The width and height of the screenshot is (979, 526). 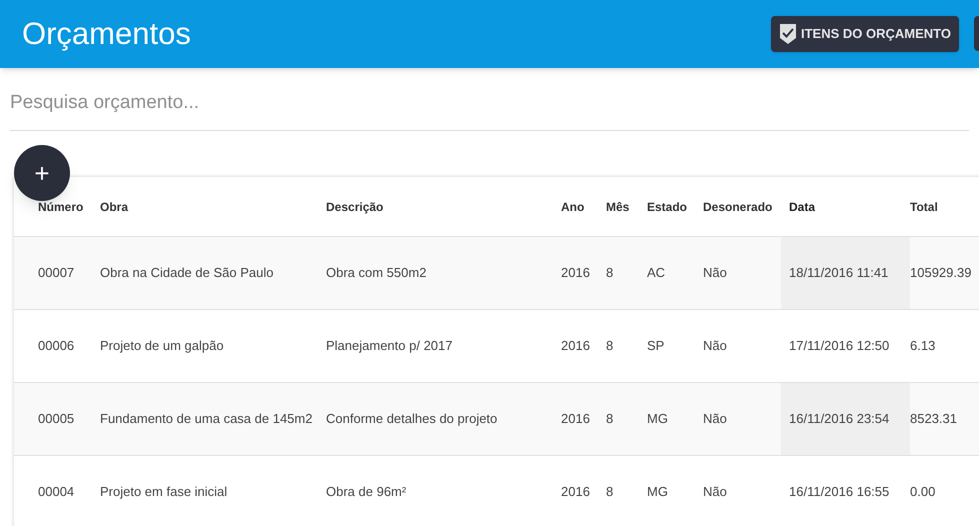 What do you see at coordinates (56, 346) in the screenshot?
I see `table-cell-text: 00006` at bounding box center [56, 346].